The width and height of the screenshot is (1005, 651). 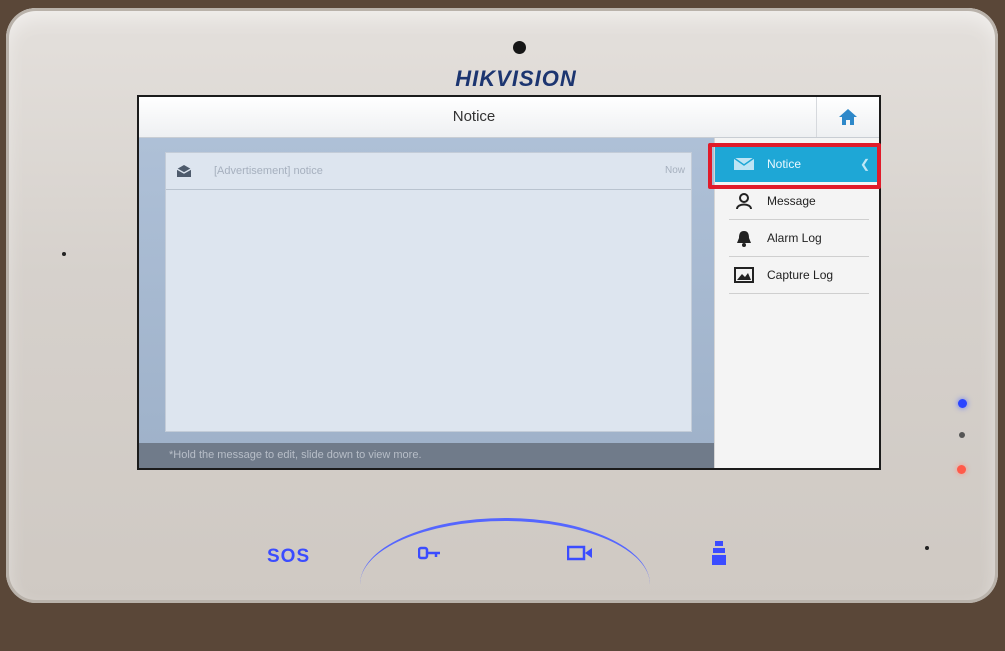 What do you see at coordinates (744, 275) in the screenshot?
I see `picture-icon` at bounding box center [744, 275].